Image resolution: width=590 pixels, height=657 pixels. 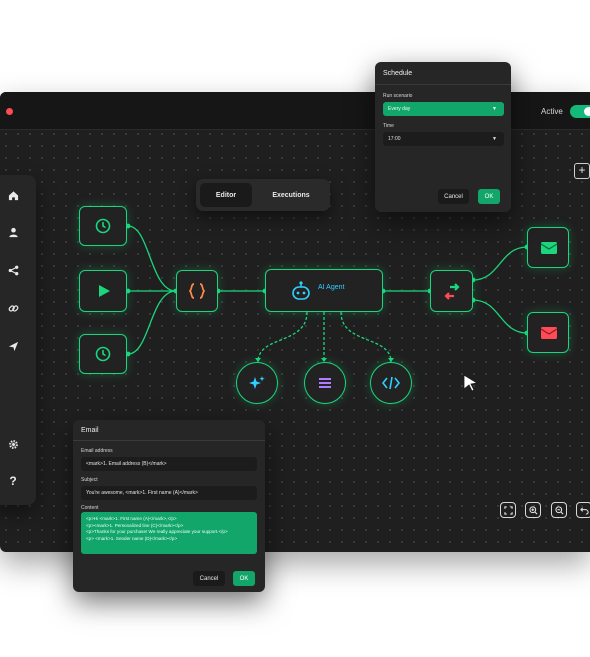 I want to click on fullscreen-icon, so click(x=508, y=510).